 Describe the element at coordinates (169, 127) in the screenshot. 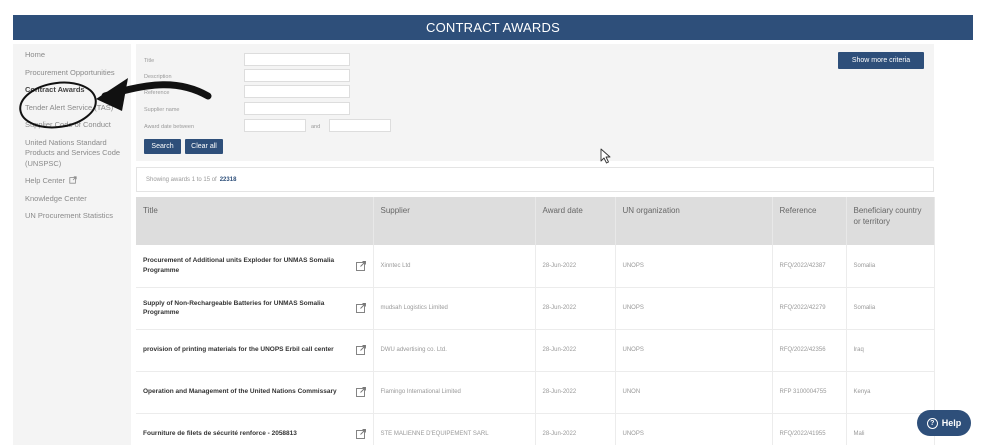

I see `award-date-label: Award date between` at that location.